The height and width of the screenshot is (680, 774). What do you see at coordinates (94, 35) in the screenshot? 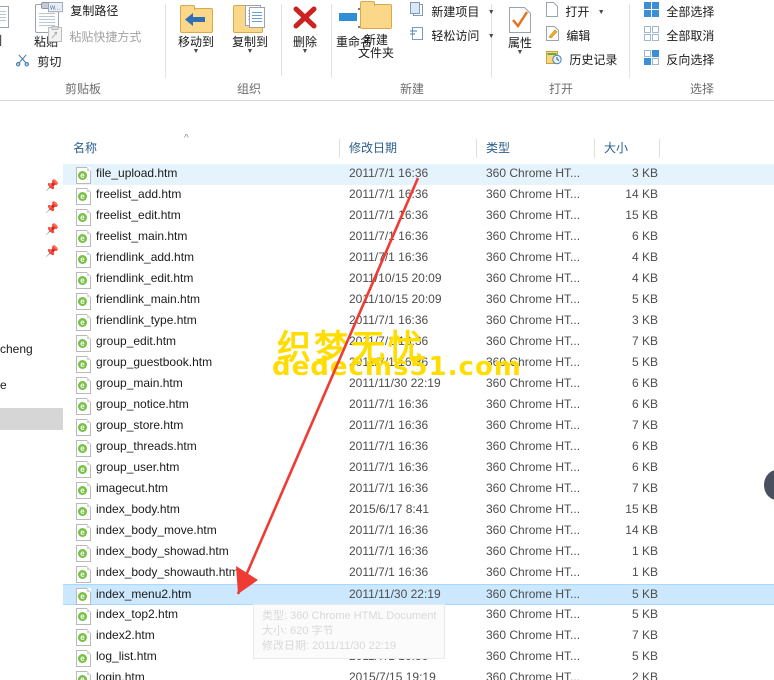
I see `paste-shortcut-button: 粘贴快捷方式` at bounding box center [94, 35].